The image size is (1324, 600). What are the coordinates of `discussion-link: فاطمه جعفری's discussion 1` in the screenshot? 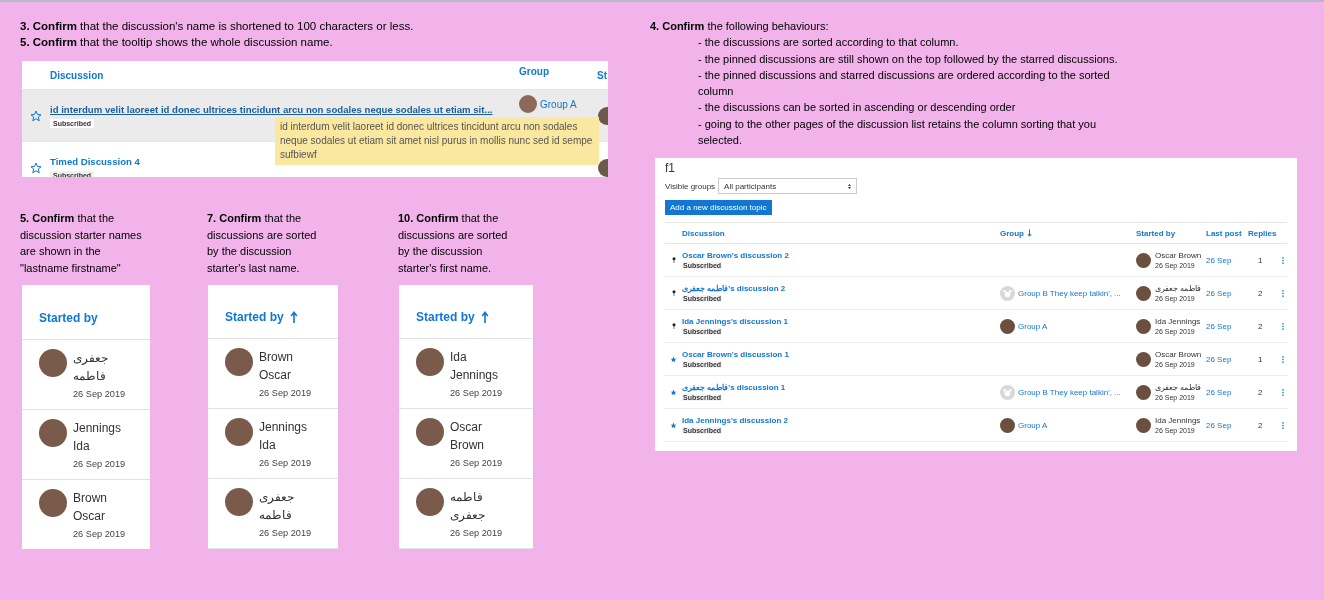 It's located at (734, 388).